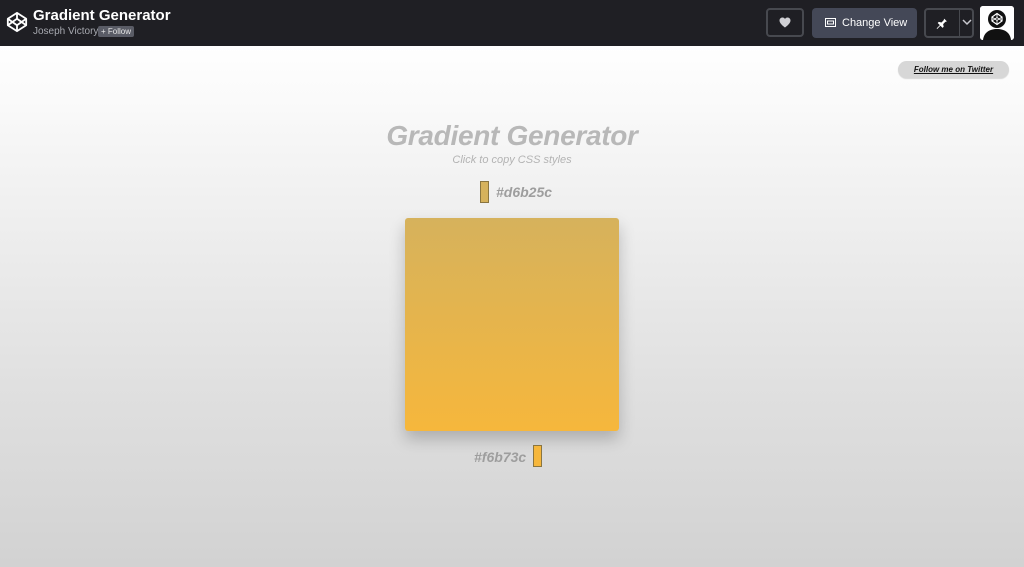 The width and height of the screenshot is (1024, 567). I want to click on chevron-down-icon, so click(967, 22).